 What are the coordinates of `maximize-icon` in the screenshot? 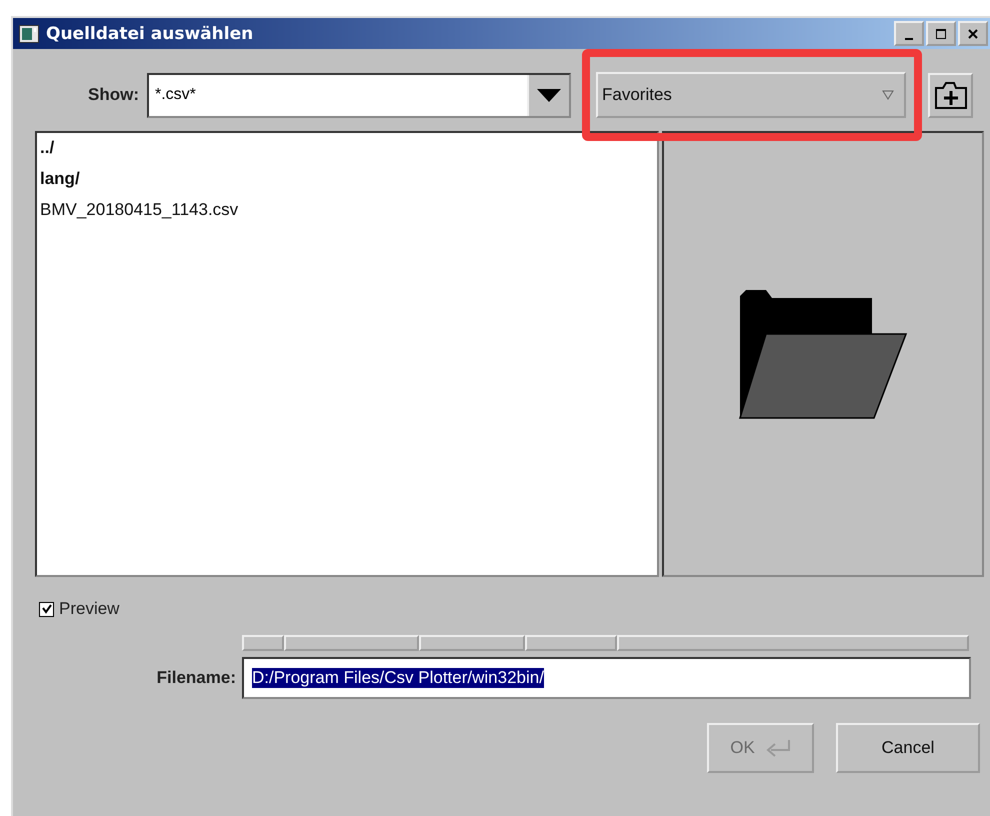 It's located at (941, 34).